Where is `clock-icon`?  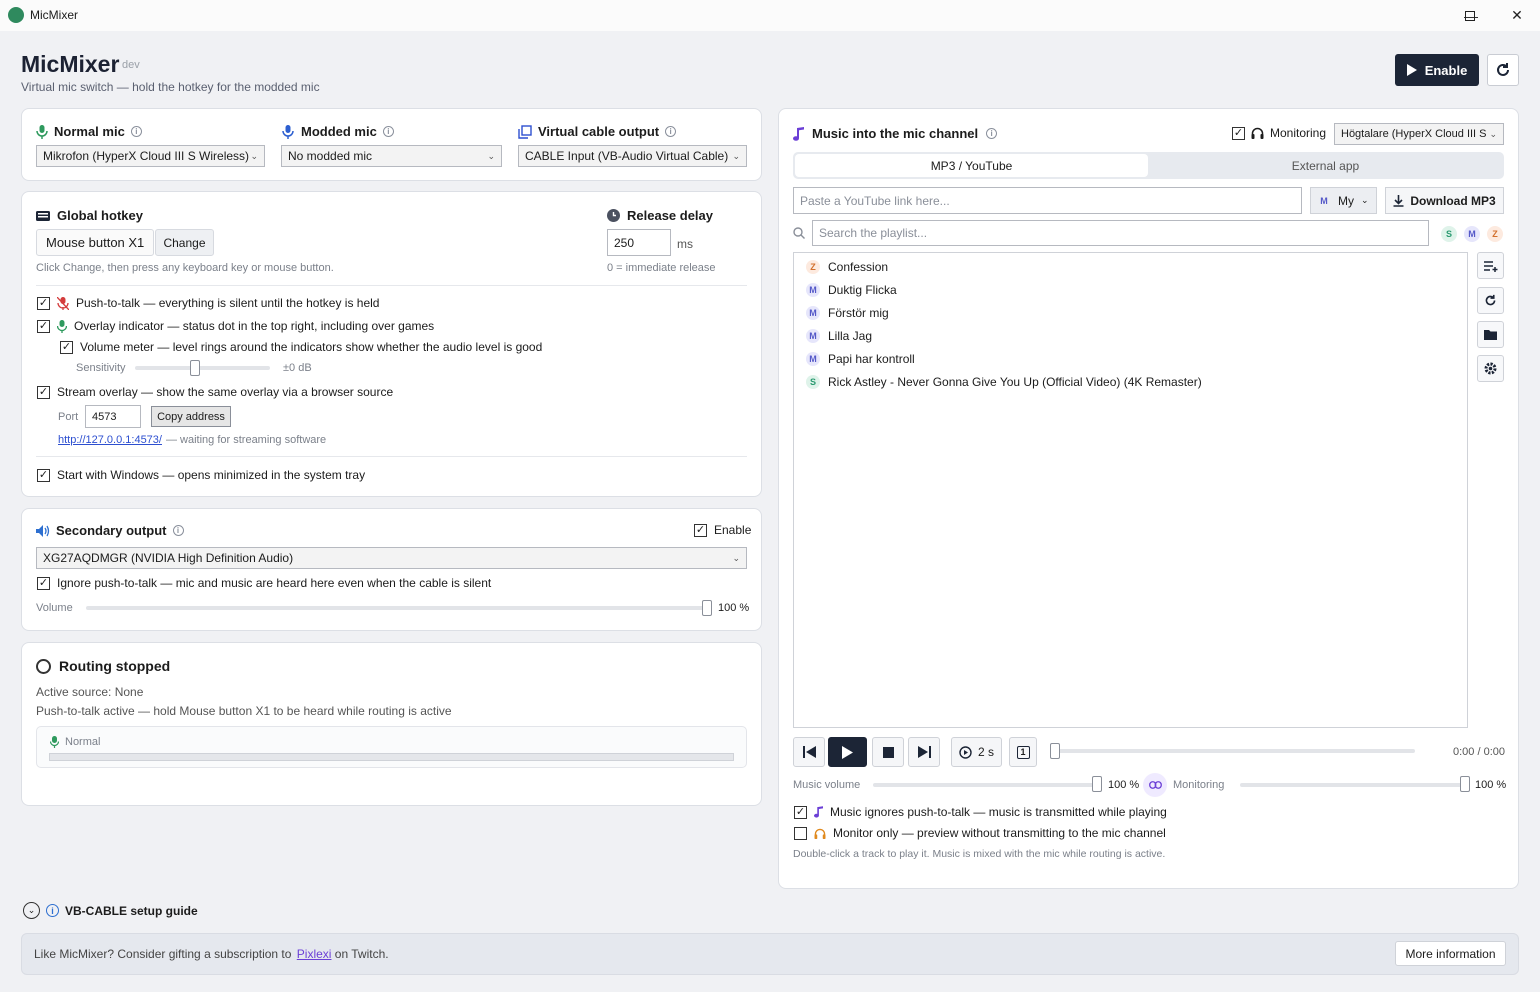
clock-icon is located at coordinates (613, 215).